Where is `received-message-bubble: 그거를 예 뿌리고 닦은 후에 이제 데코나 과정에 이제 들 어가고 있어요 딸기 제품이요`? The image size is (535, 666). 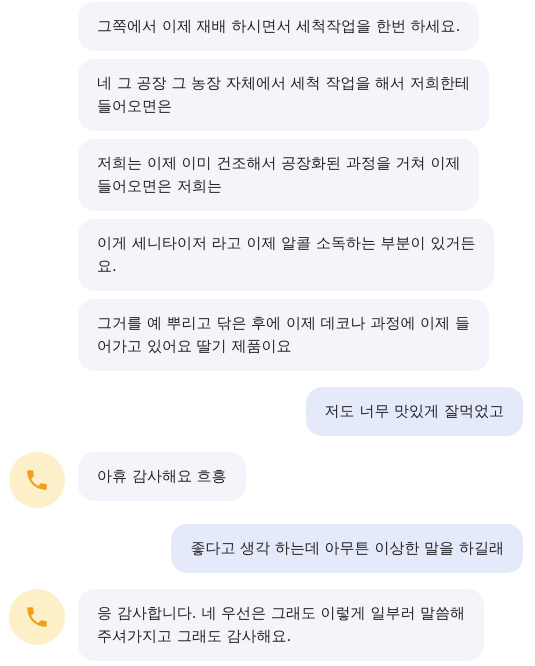
received-message-bubble: 그거를 예 뿌리고 닦은 후에 이제 데코나 과정에 이제 들 어가고 있어요 딸기 제품이요 is located at coordinates (283, 335).